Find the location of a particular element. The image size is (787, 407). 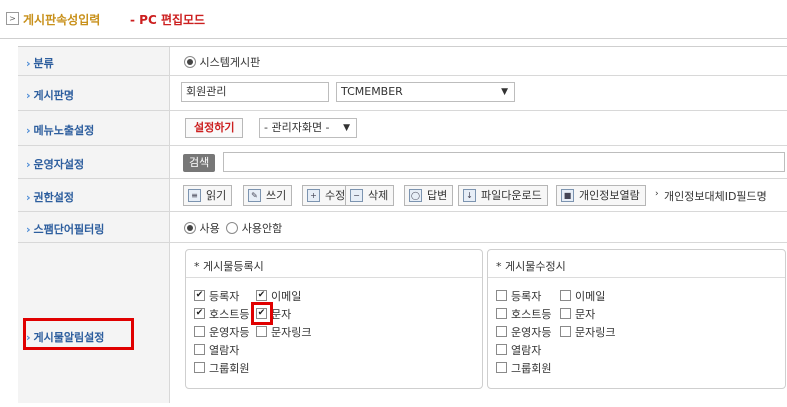

category-label: 분류 is located at coordinates (40, 63).